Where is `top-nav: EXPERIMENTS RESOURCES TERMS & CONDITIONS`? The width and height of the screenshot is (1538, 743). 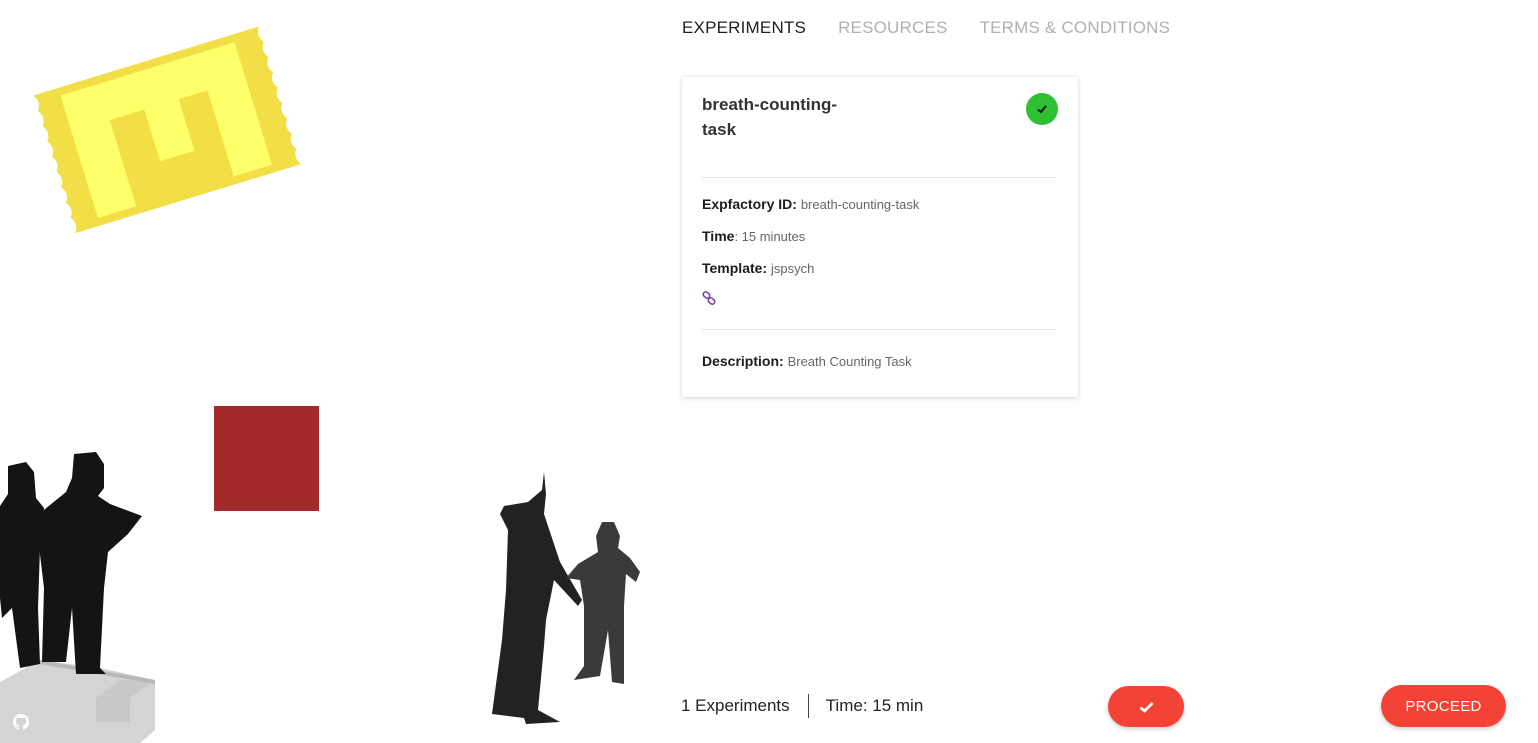 top-nav: EXPERIMENTS RESOURCES TERMS & CONDITIONS is located at coordinates (926, 28).